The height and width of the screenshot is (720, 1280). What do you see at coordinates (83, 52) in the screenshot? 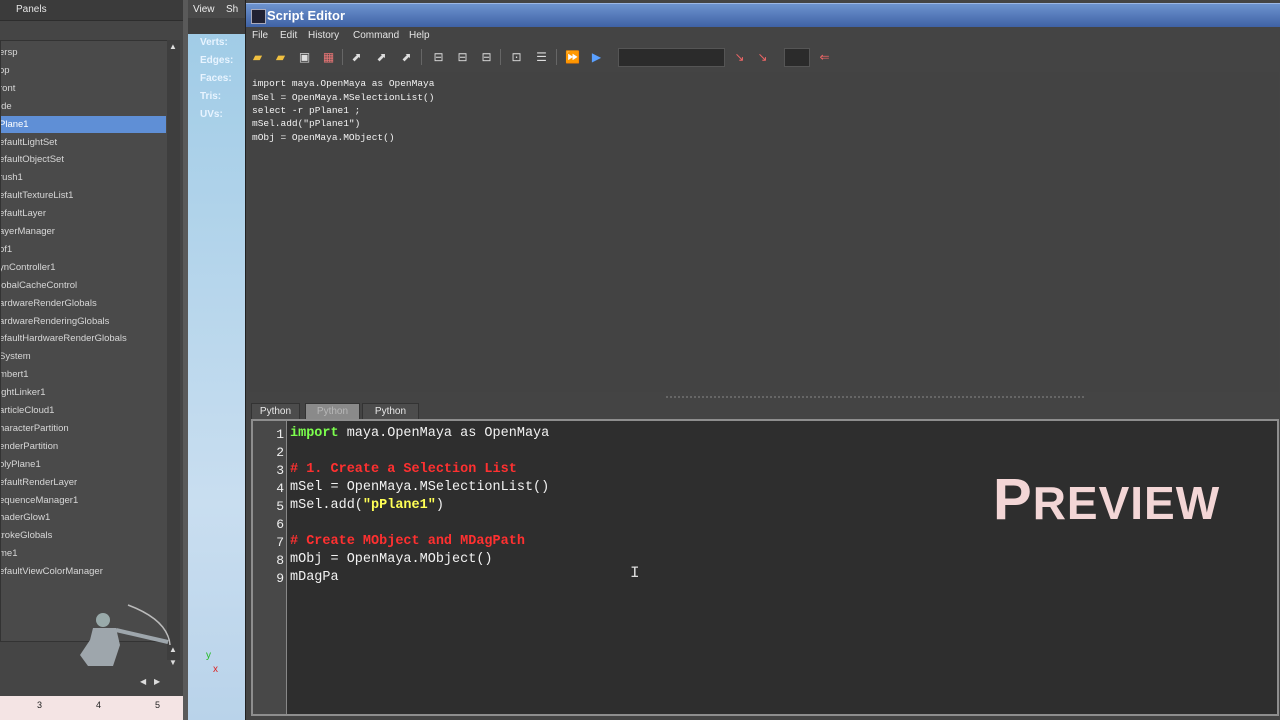
I see `outliner-item: ersp` at bounding box center [83, 52].